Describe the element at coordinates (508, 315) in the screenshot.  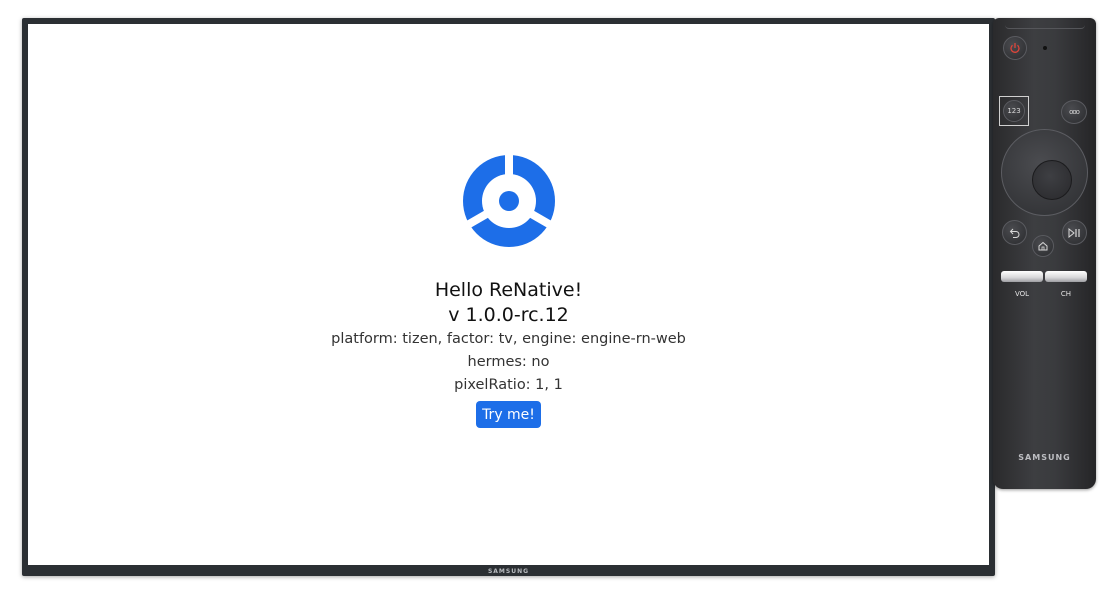
I see `version-text: v 1.0.0-rc.12` at that location.